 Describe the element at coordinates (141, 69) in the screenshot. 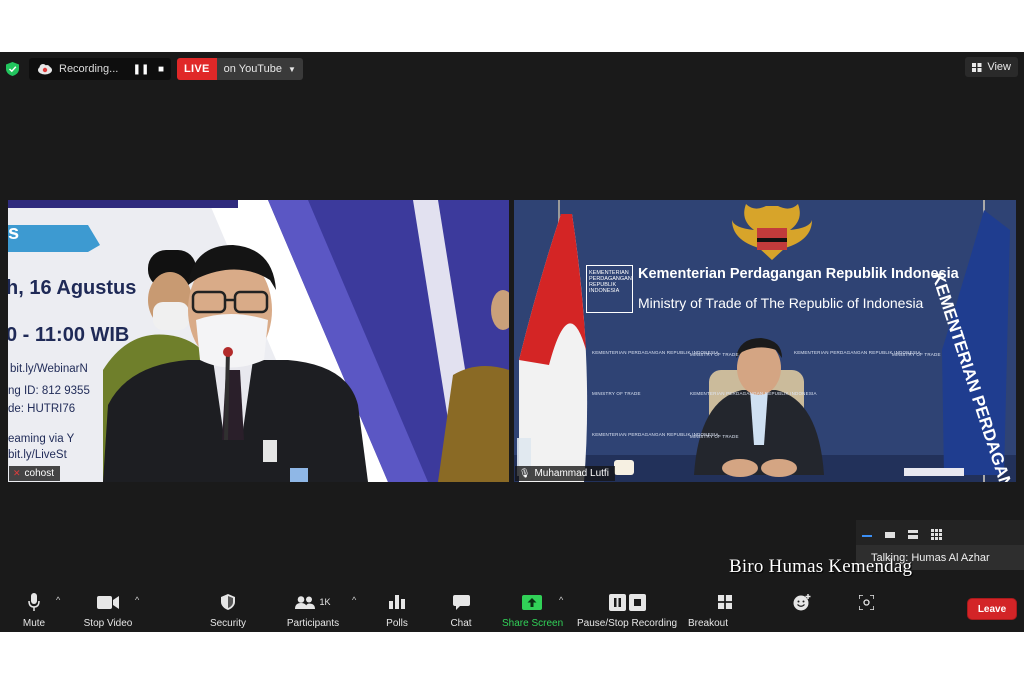

I see `pause-recording-icon: ❚❚` at that location.